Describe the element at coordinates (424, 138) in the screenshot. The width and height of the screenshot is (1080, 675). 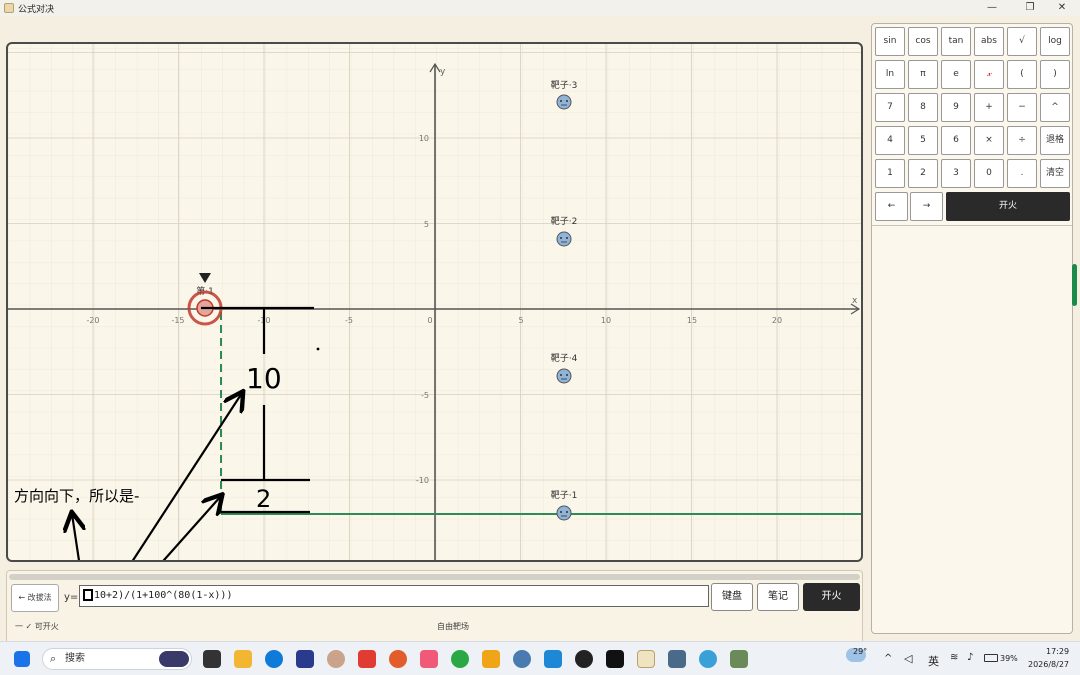
I see `y-tick: 10` at that location.